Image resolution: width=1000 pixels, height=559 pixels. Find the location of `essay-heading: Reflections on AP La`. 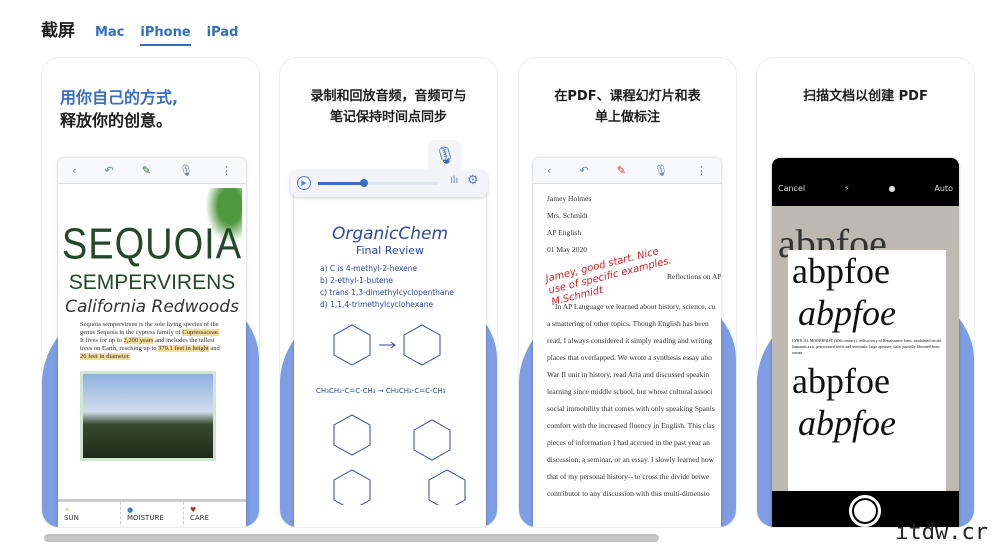

essay-heading: Reflections on AP La is located at coordinates (694, 276).